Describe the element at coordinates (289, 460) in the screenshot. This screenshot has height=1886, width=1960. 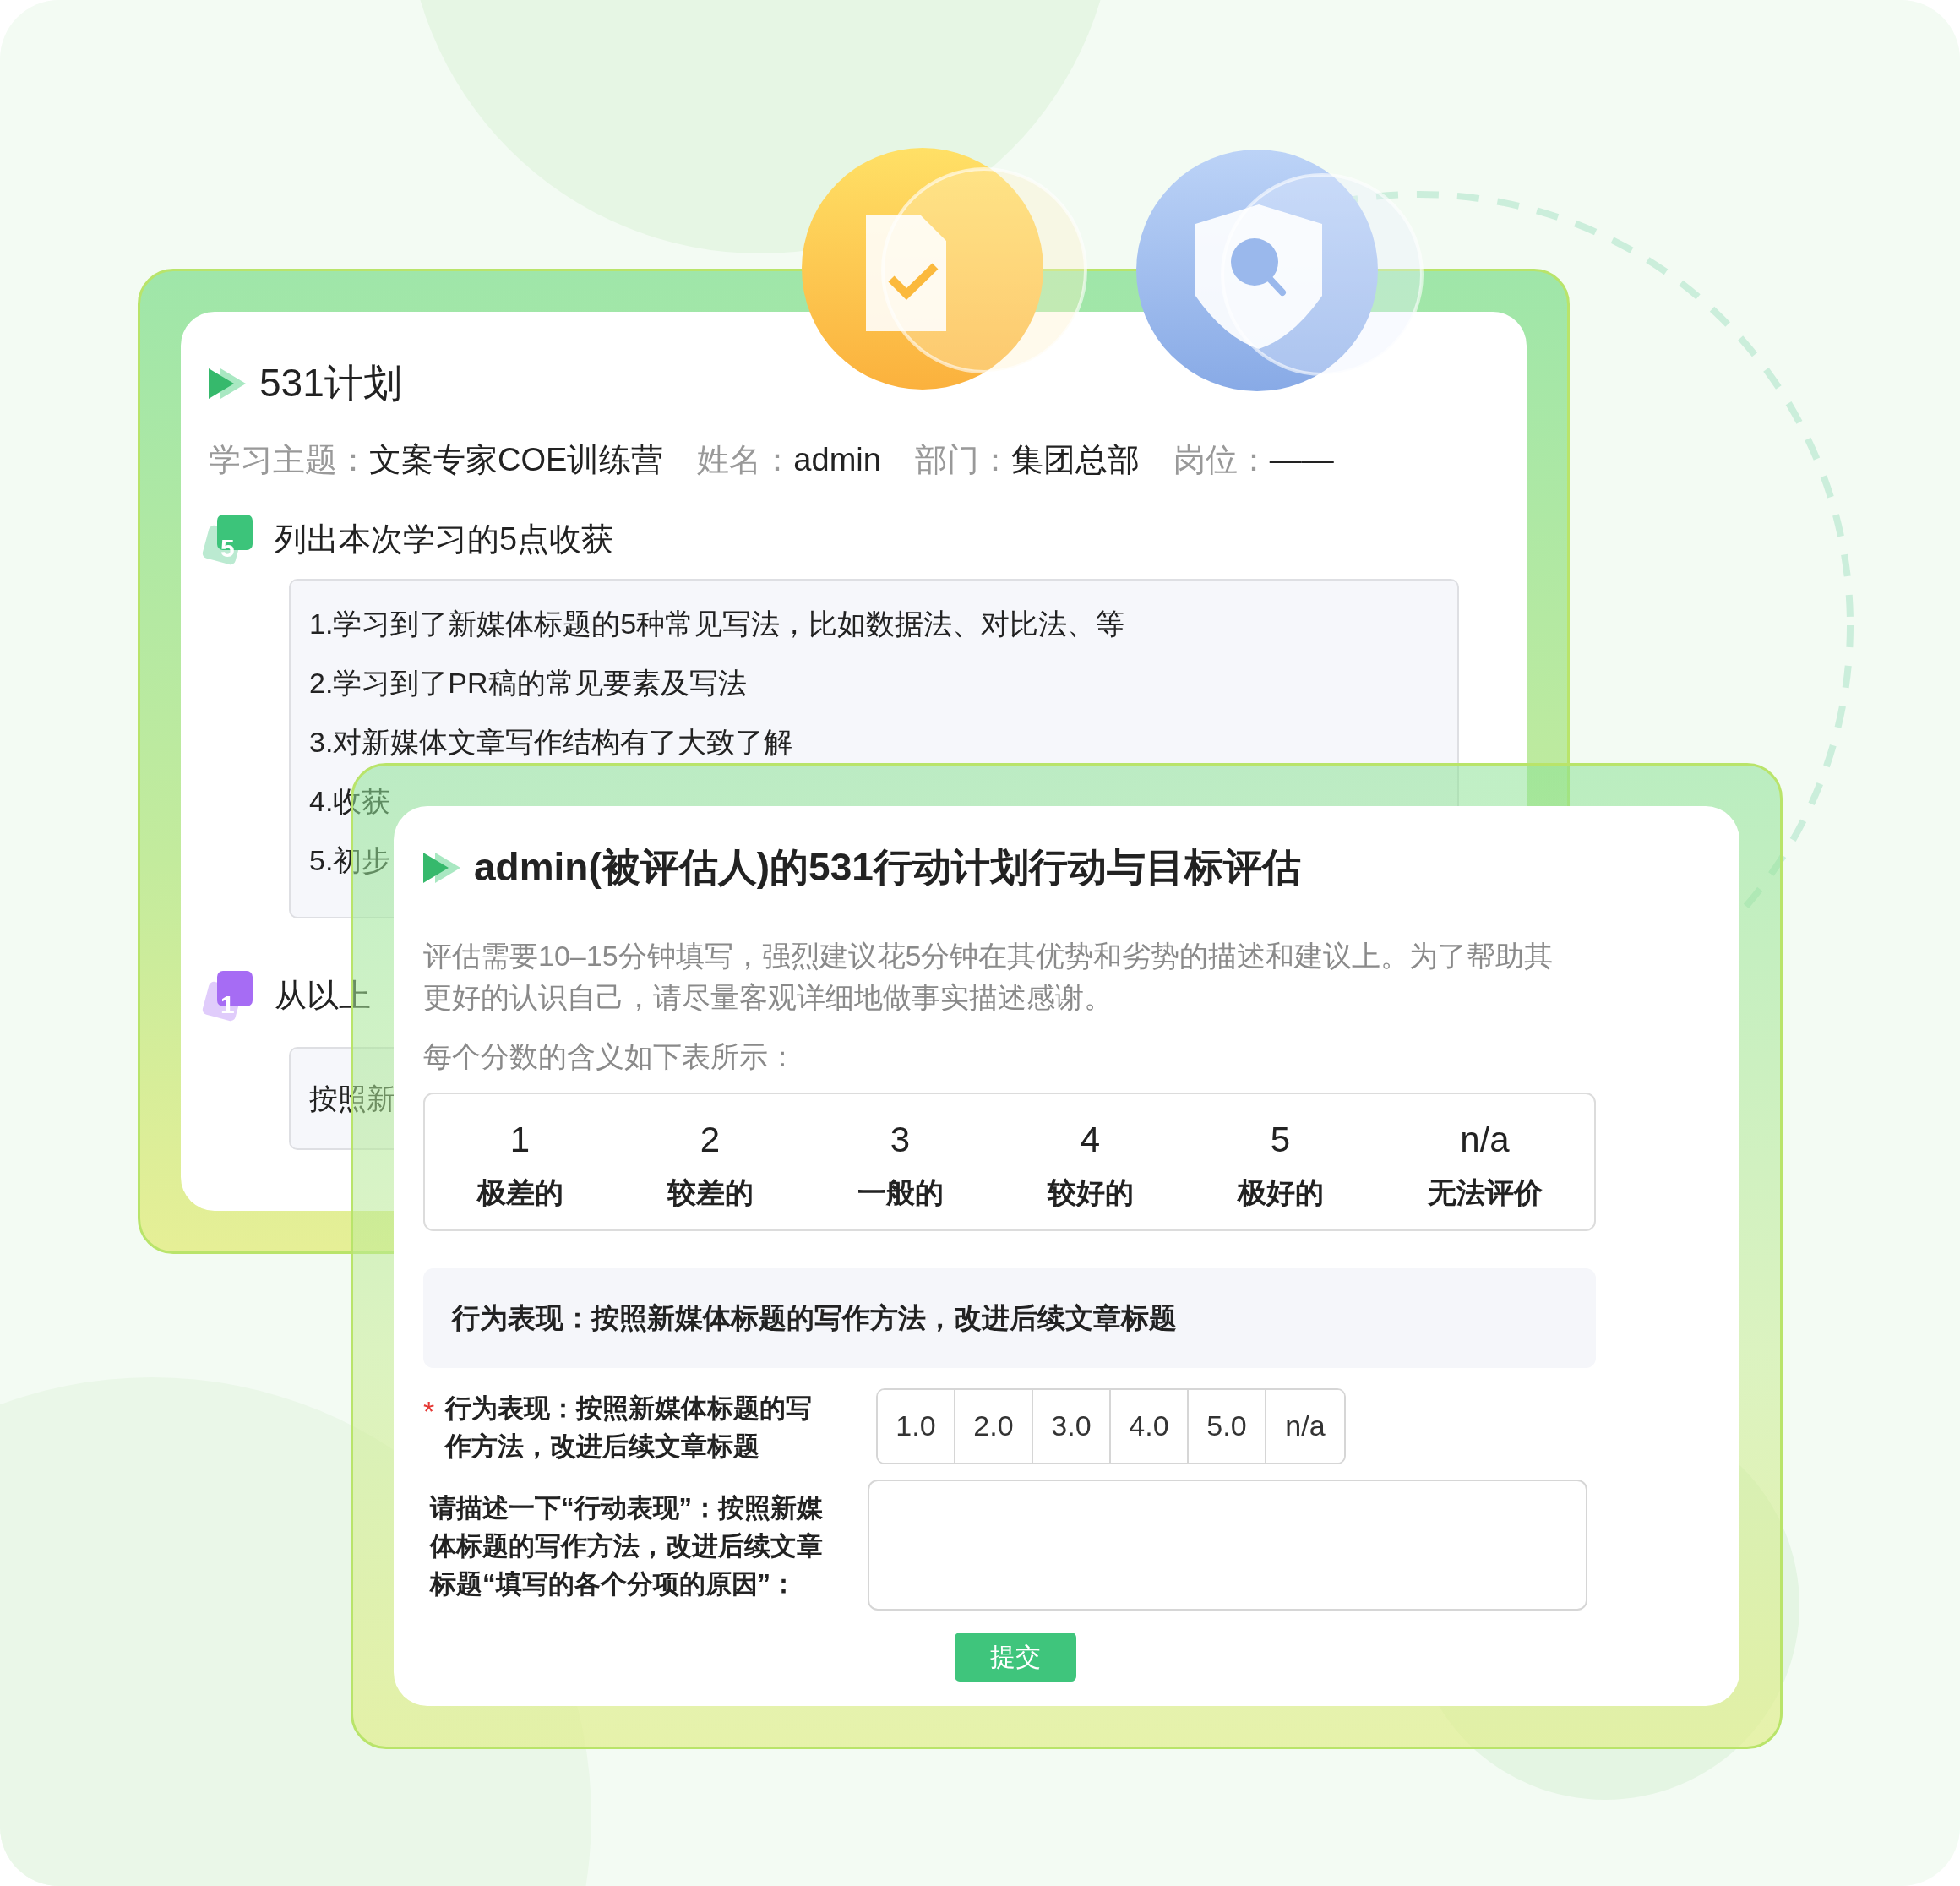
I see `field-label: 学习主题：` at that location.